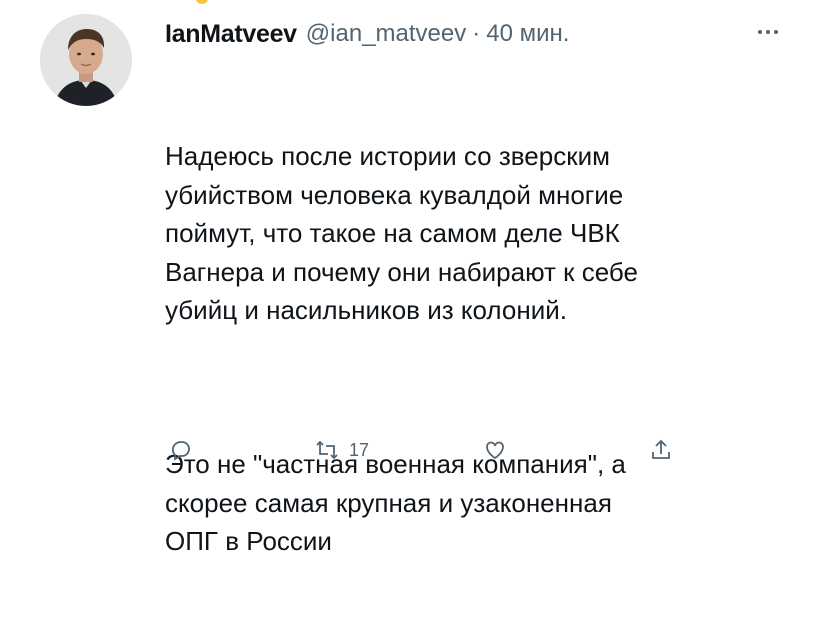  What do you see at coordinates (386, 34) in the screenshot?
I see `user-handle: @ian_matveev` at bounding box center [386, 34].